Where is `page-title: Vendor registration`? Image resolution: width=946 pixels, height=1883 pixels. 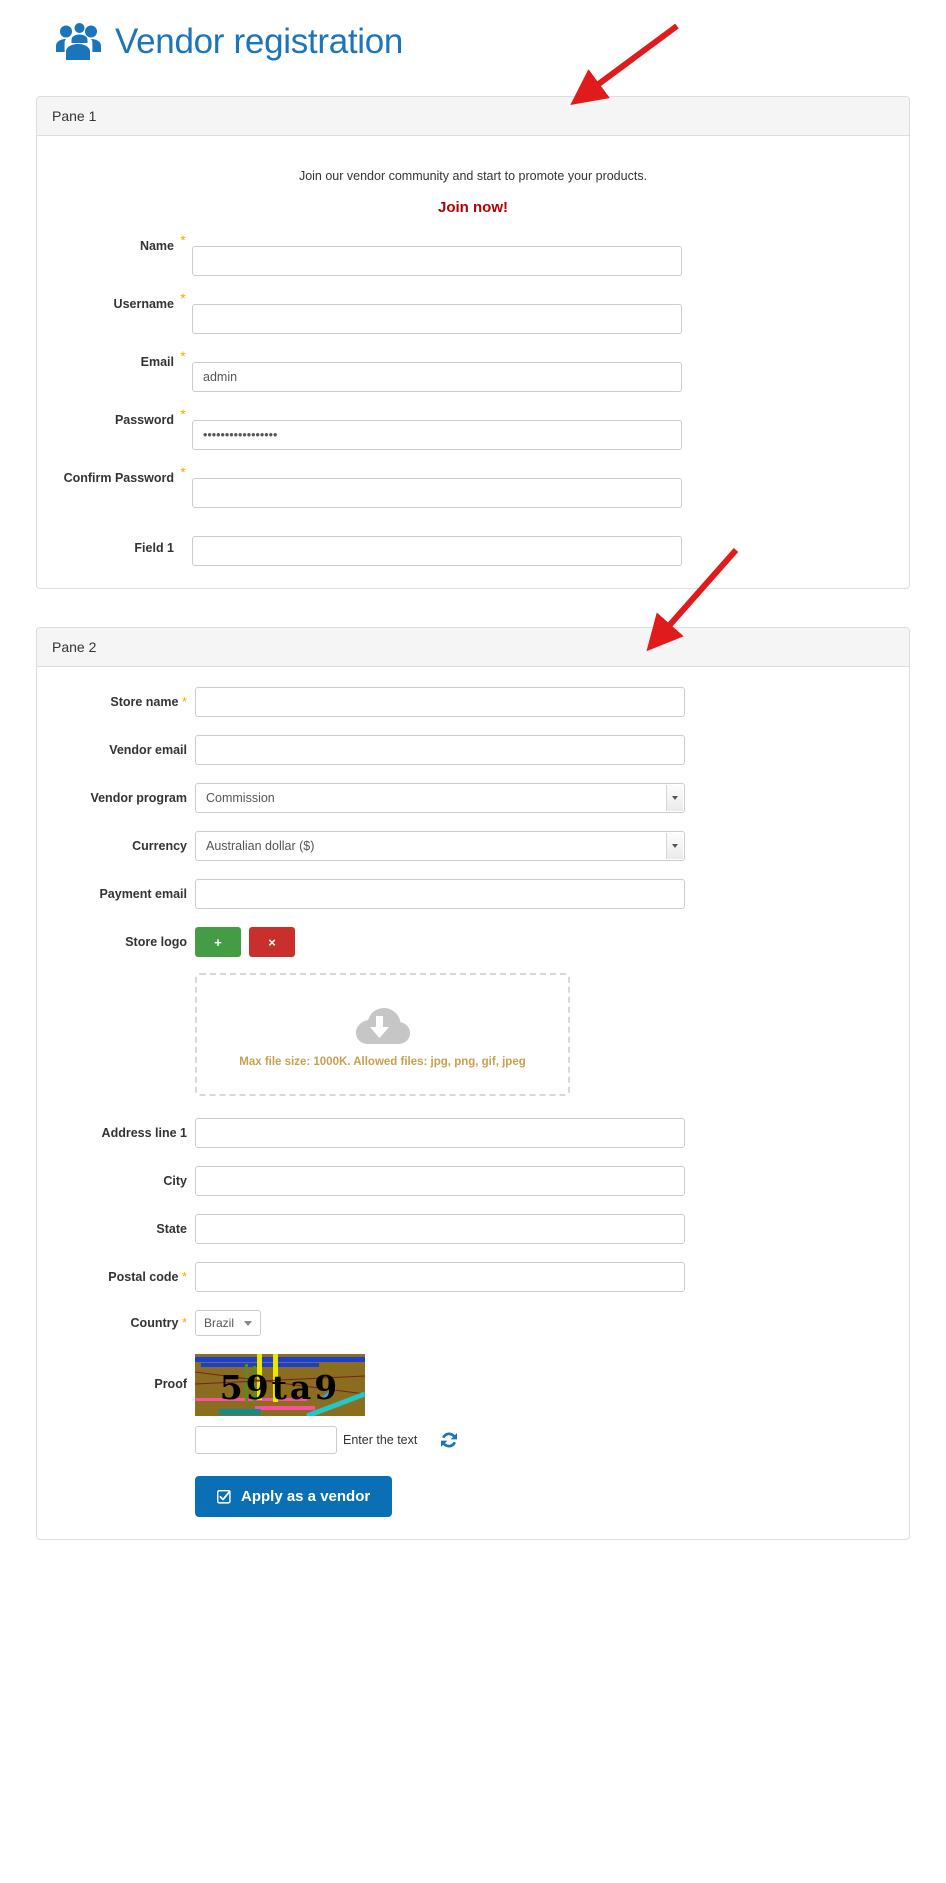
page-title: Vendor registration is located at coordinates (473, 30).